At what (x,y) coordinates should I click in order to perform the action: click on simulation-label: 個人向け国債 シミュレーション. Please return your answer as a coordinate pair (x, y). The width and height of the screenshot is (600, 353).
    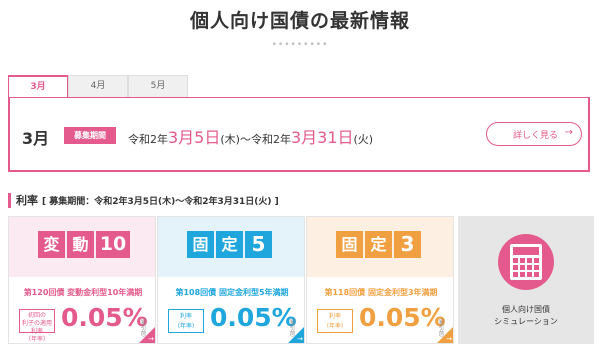
    Looking at the image, I should click on (526, 316).